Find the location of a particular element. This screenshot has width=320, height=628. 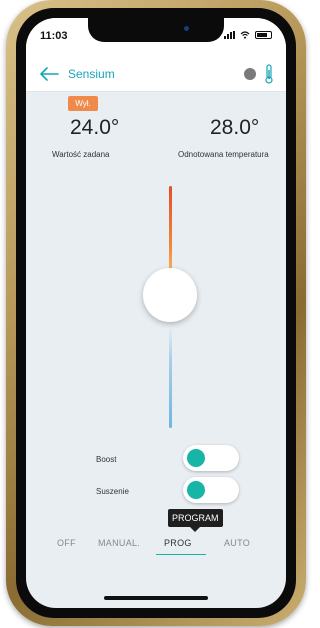

mode-tabs: OFF MANUAL. PROG AUTO is located at coordinates (156, 544).